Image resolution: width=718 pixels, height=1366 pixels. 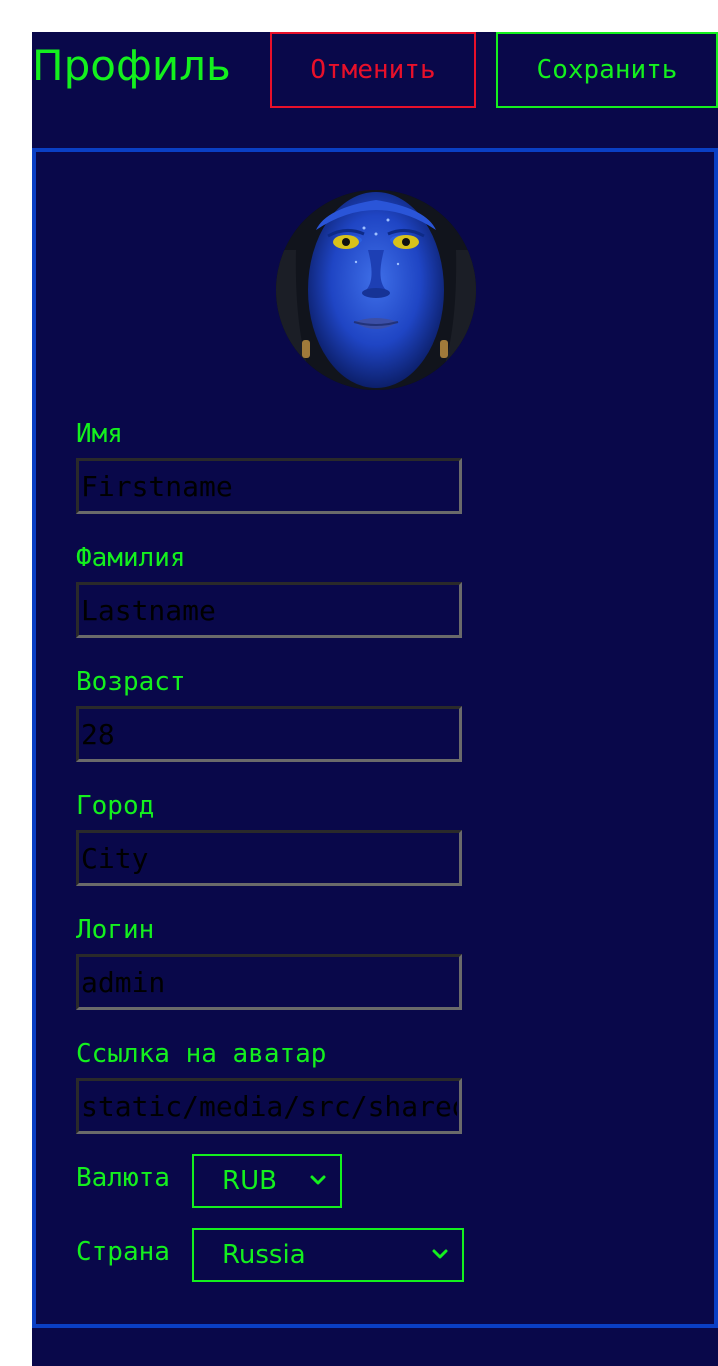 I want to click on currency-select-value: RUB, so click(x=249, y=1181).